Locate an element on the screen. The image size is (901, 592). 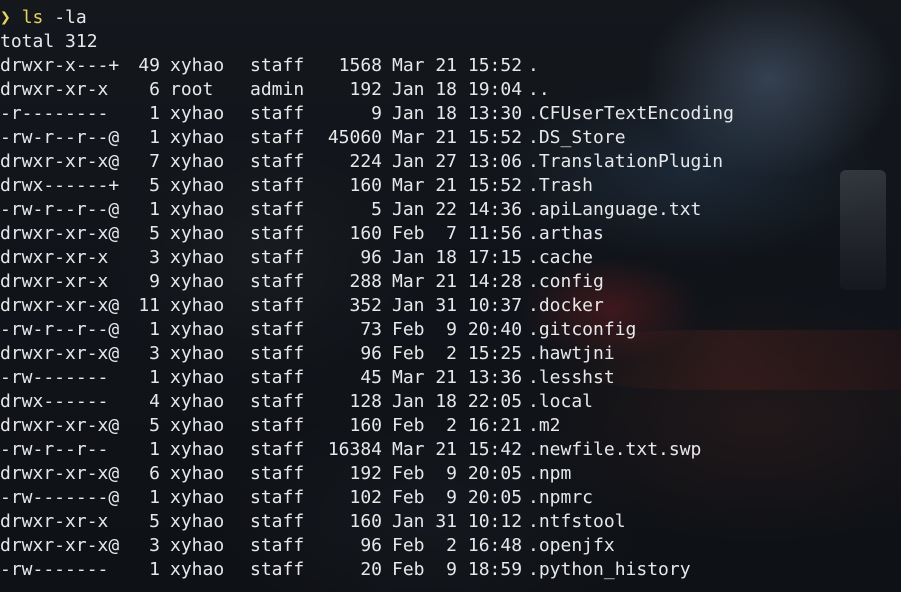
modified-date: Feb 9 20:40 is located at coordinates (457, 329).